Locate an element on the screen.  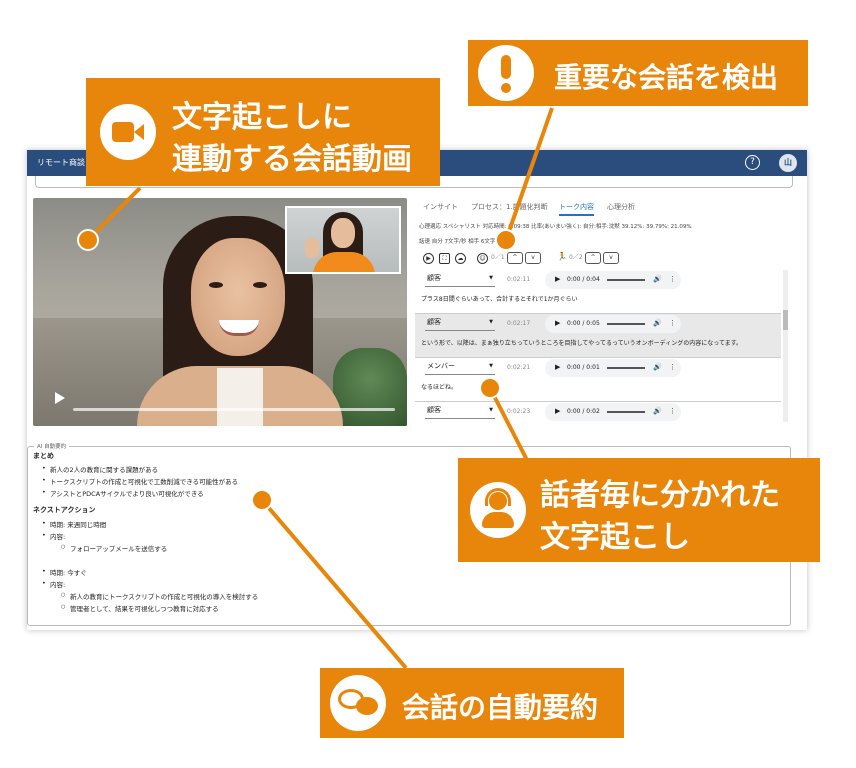
callout-text: 文字起こし is located at coordinates (615, 537).